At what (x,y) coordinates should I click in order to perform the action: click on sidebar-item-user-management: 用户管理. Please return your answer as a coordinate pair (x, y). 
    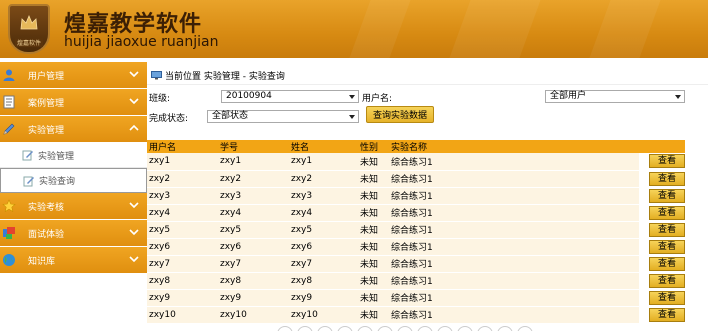
    Looking at the image, I should click on (73, 75).